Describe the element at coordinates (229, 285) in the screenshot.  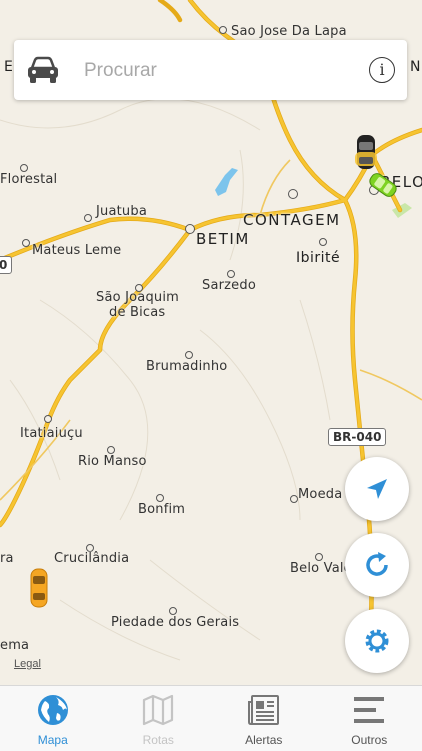
I see `place-label: Sarzedo` at that location.